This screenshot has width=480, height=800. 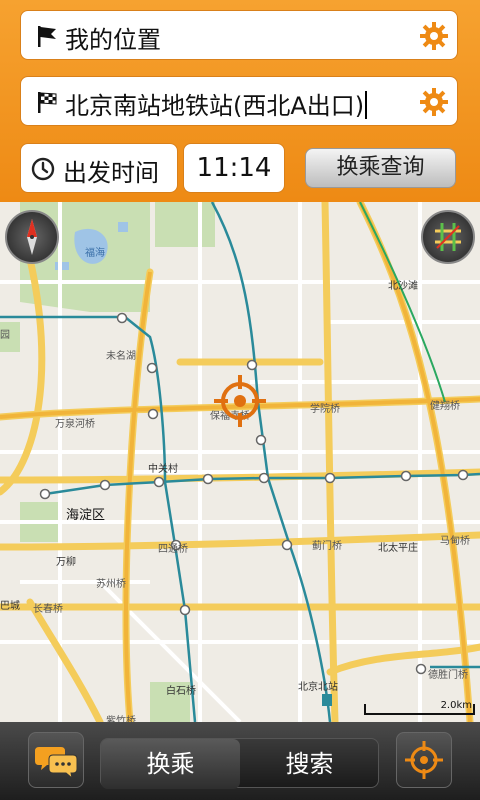 I want to click on map-label-zhongguancun: 中关村, so click(x=163, y=469).